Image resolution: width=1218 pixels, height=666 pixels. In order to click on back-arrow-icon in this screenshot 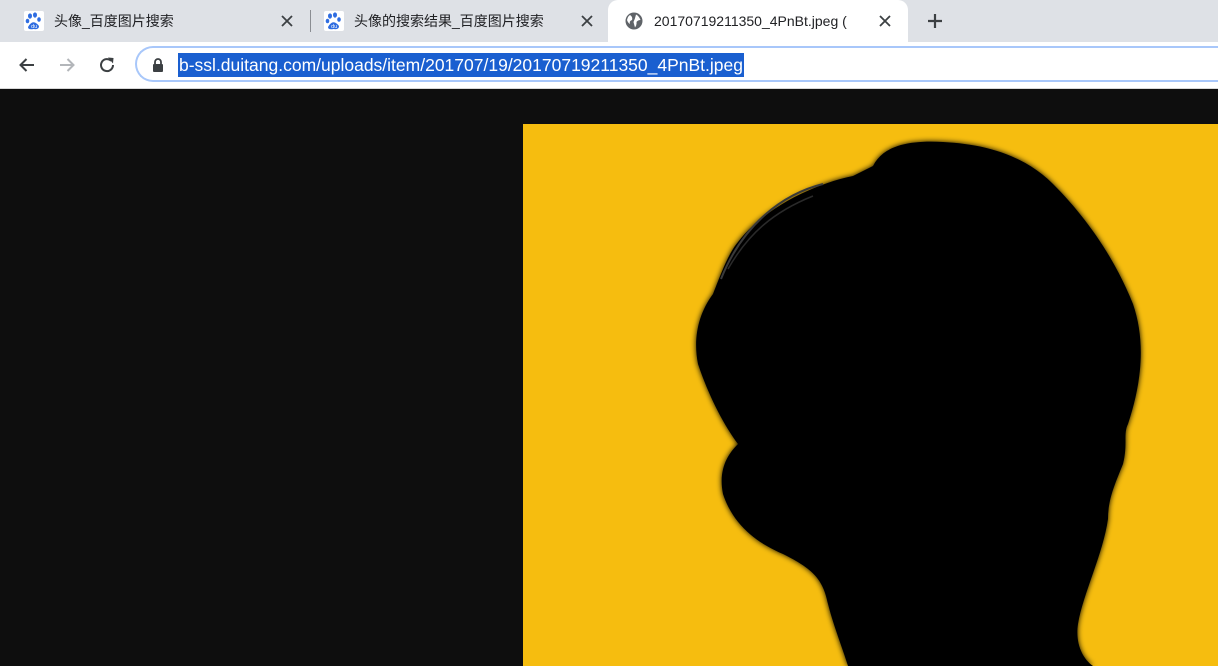, I will do `click(26, 65)`.